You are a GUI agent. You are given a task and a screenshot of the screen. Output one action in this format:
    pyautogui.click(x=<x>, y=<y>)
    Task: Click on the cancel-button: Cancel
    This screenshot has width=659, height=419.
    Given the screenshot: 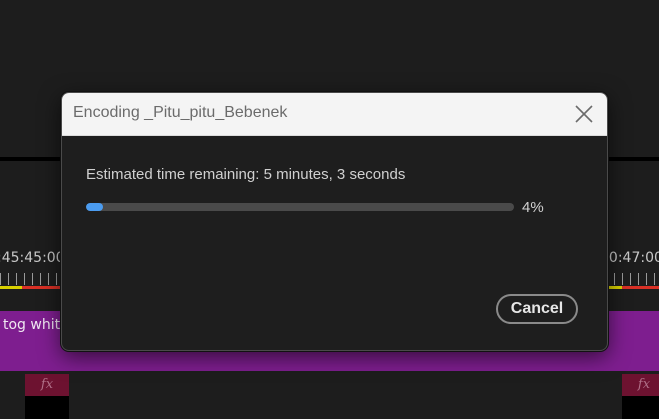 What is the action you would take?
    pyautogui.click(x=537, y=309)
    